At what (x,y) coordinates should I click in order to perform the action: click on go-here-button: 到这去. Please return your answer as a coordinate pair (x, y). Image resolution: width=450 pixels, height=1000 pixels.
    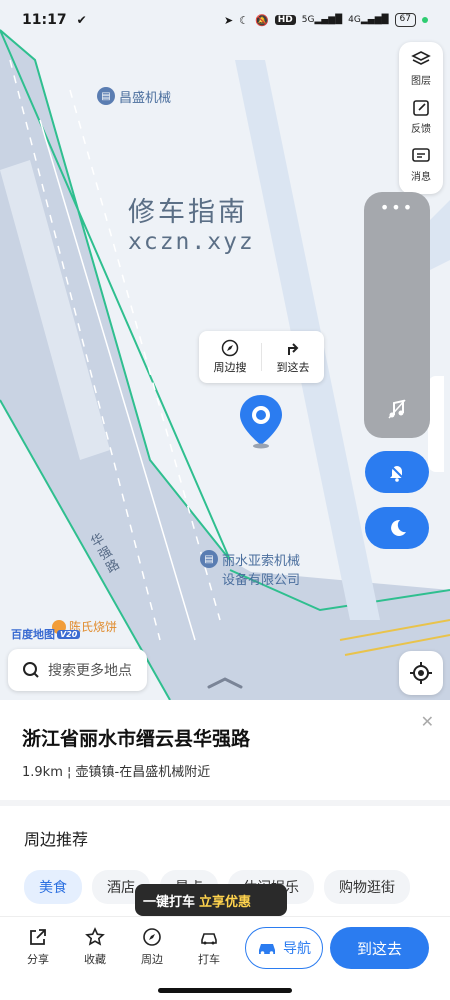
    Looking at the image, I should click on (379, 948).